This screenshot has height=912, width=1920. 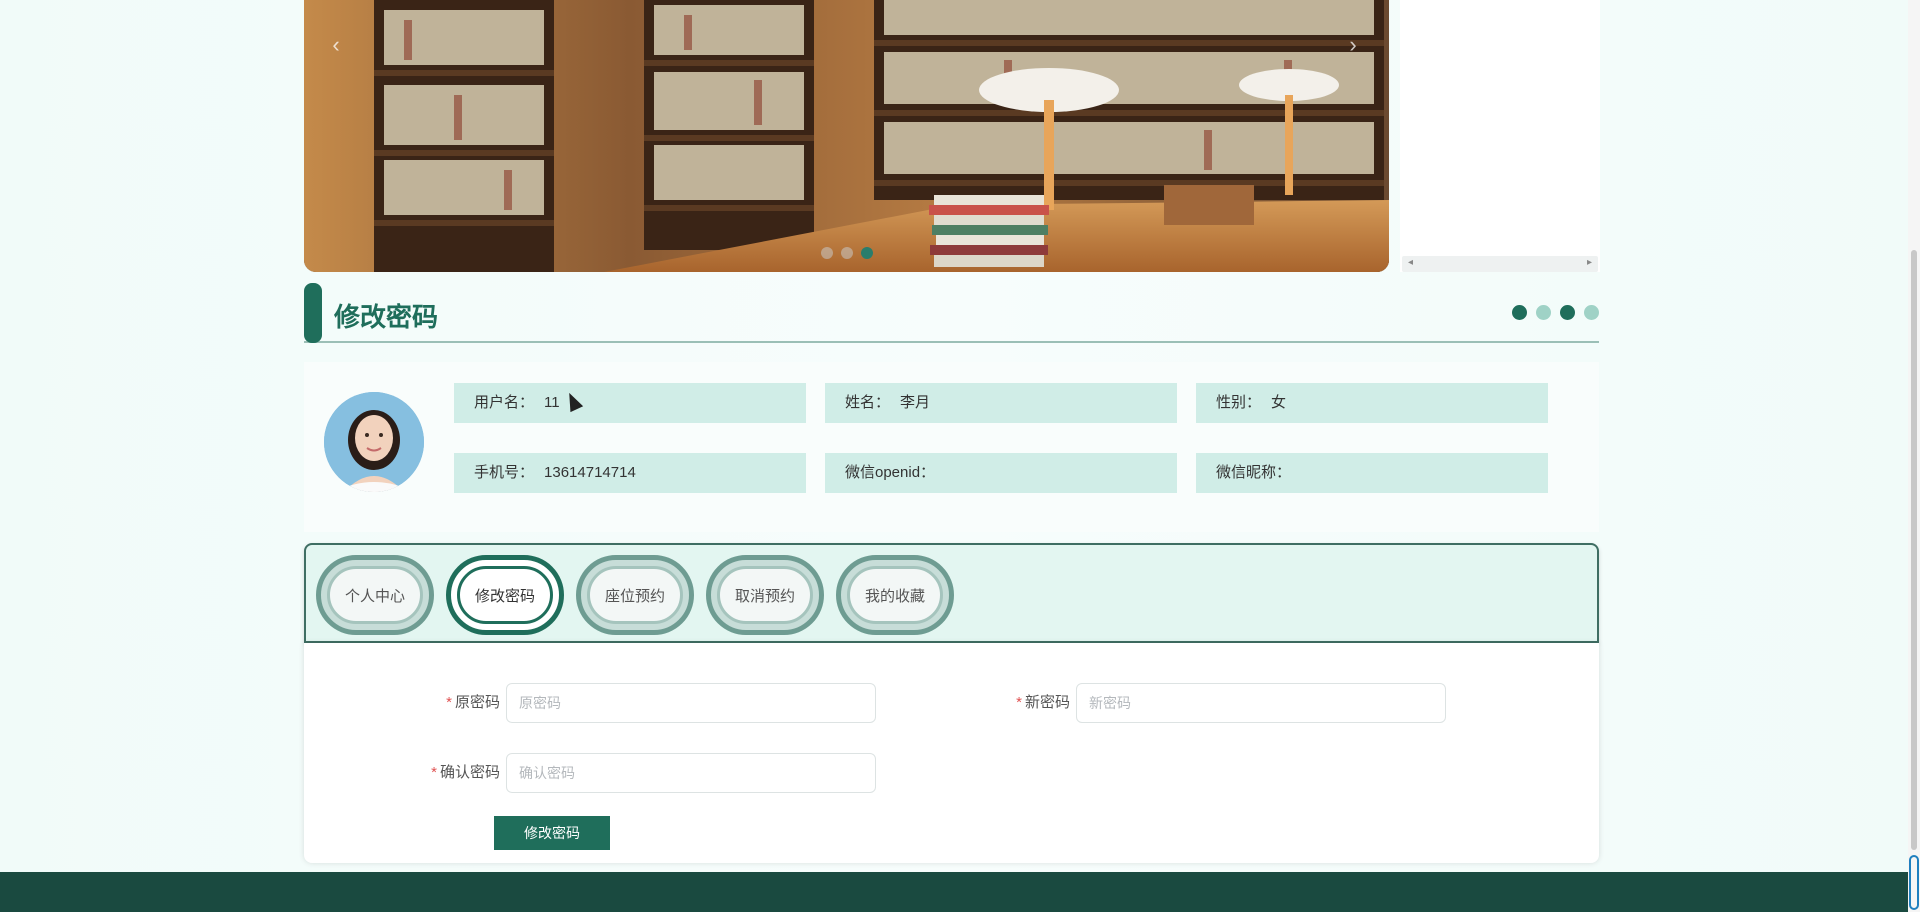 What do you see at coordinates (590, 472) in the screenshot?
I see `phone-value: 13614714714` at bounding box center [590, 472].